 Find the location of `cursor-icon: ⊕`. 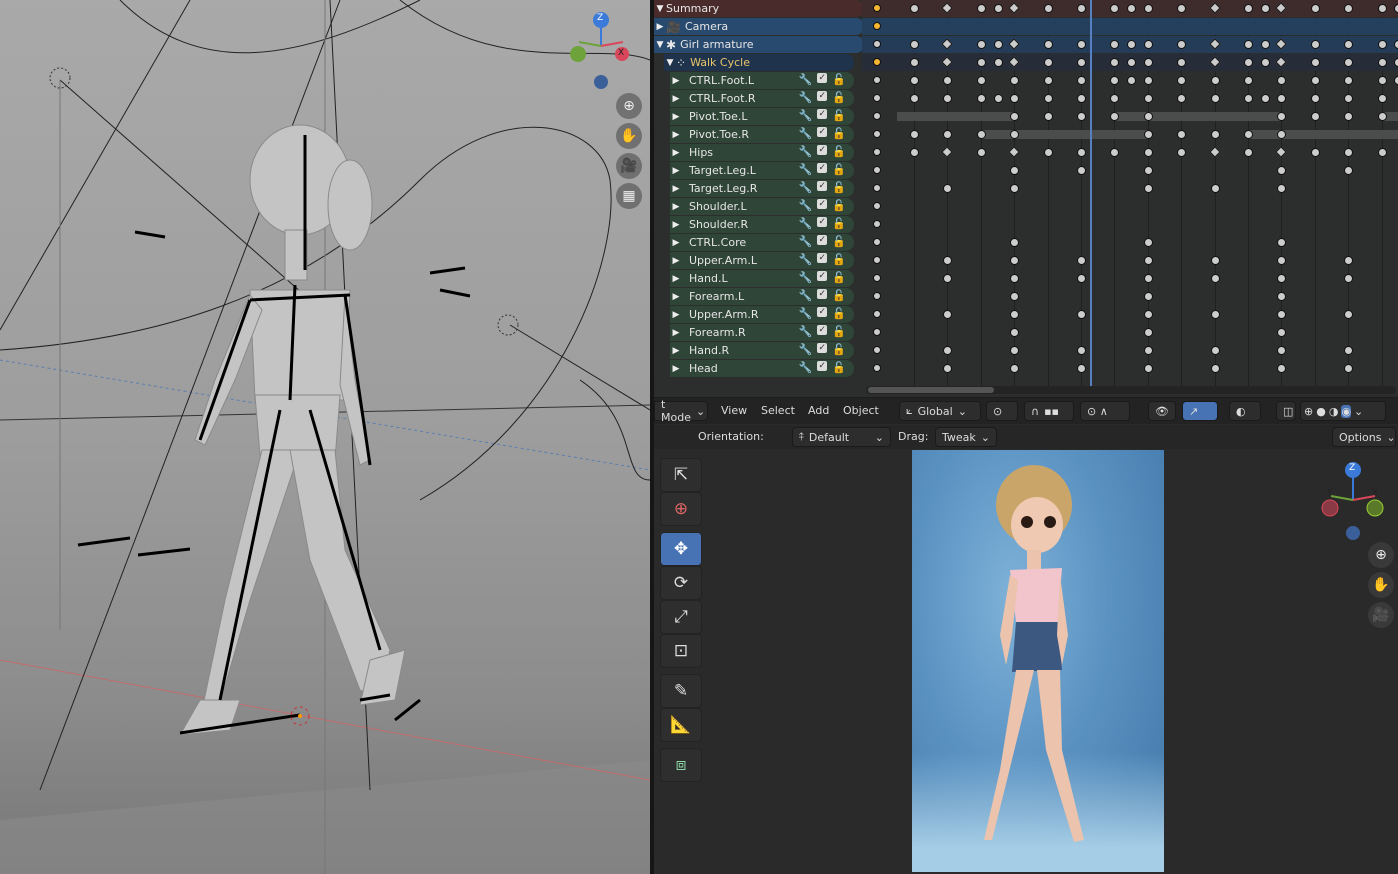

cursor-icon: ⊕ is located at coordinates (681, 509).